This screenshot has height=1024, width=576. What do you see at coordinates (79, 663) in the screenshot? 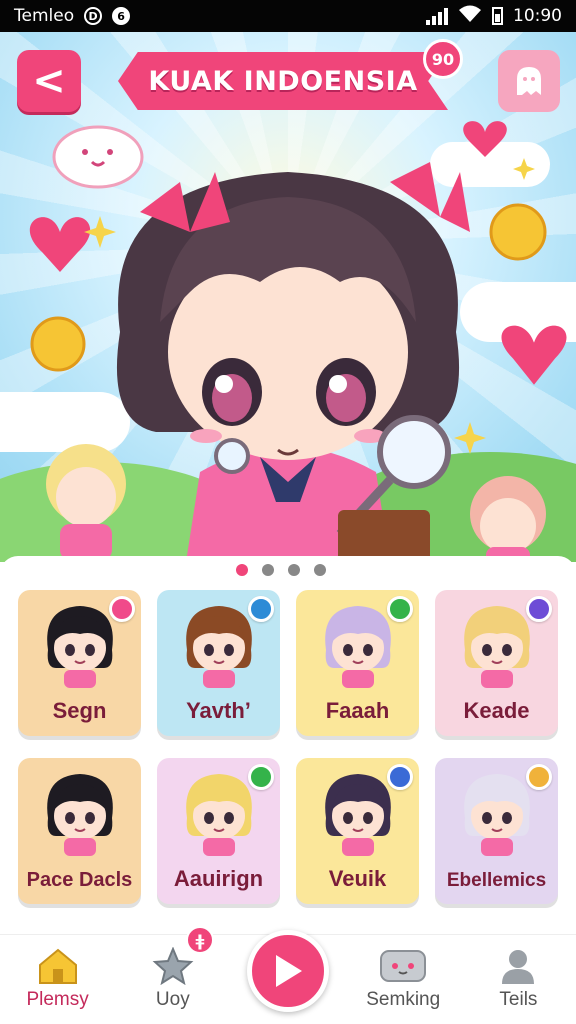
I see `character-card: Segn` at bounding box center [79, 663].